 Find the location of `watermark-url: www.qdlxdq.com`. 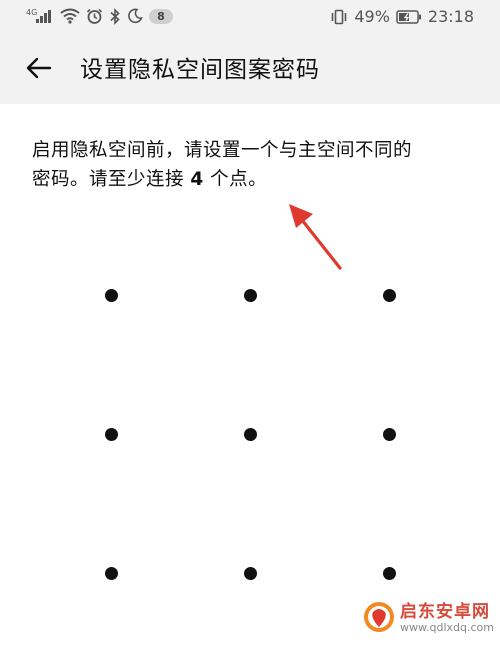

watermark-url: www.qdlxdq.com is located at coordinates (447, 628).